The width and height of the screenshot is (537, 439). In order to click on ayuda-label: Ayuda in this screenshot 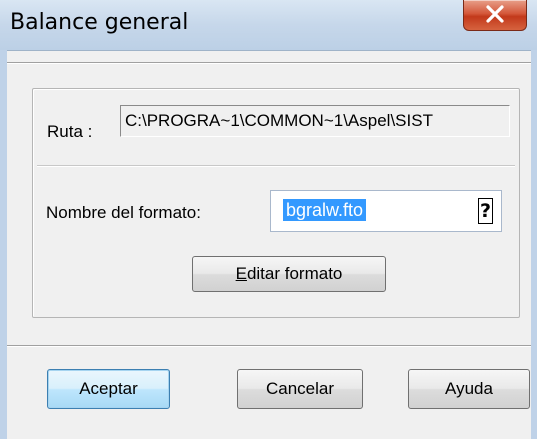, I will do `click(469, 388)`.